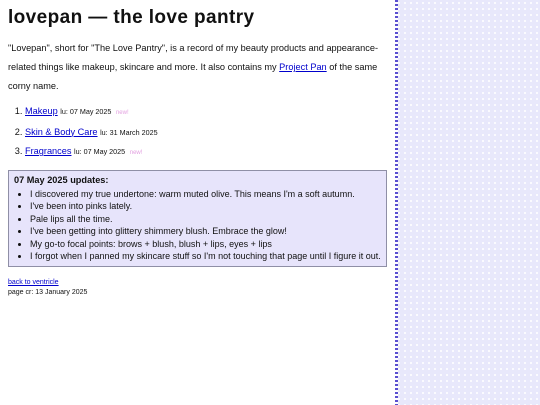 This screenshot has height=405, width=540. I want to click on back-to-ventricle-link: back to ventricle, so click(33, 282).